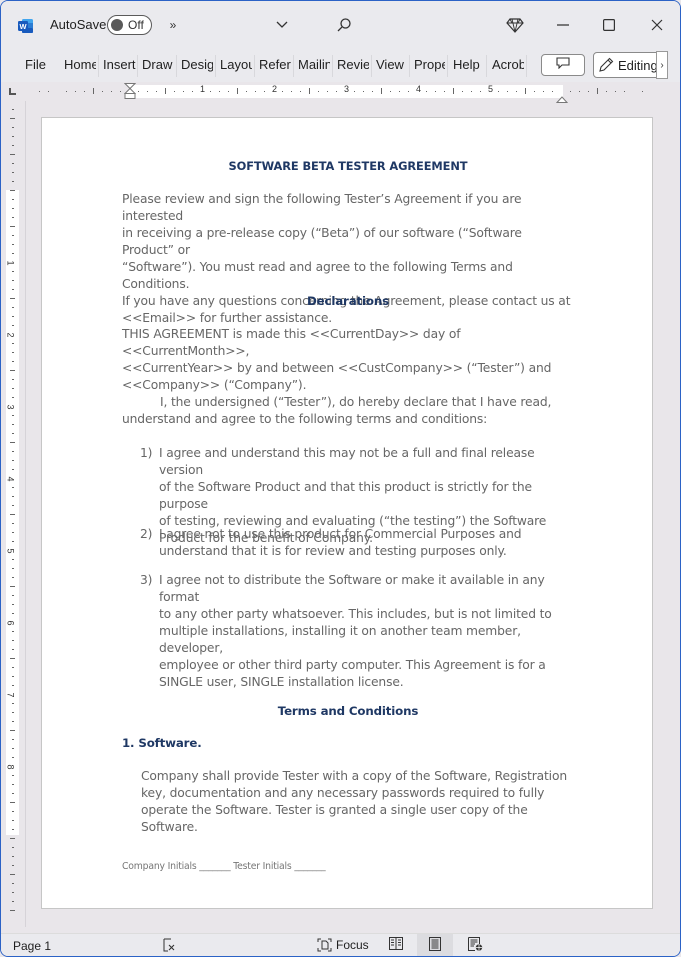  Describe the element at coordinates (508, 64) in the screenshot. I see `tab-acrobat: Acrobat` at that location.